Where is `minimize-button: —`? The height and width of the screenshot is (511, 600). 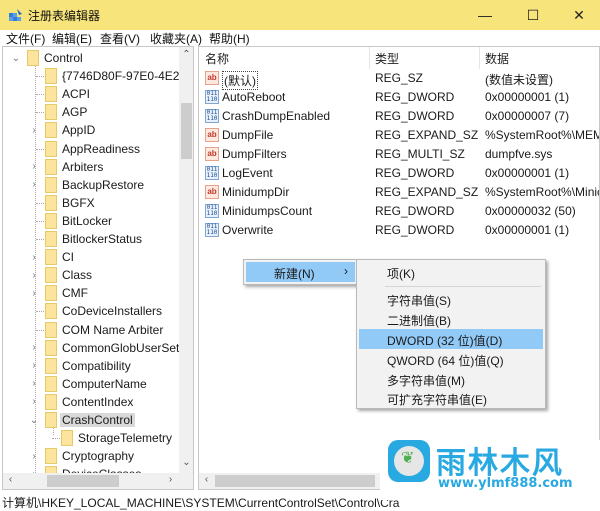
minimize-button: — is located at coordinates (485, 15).